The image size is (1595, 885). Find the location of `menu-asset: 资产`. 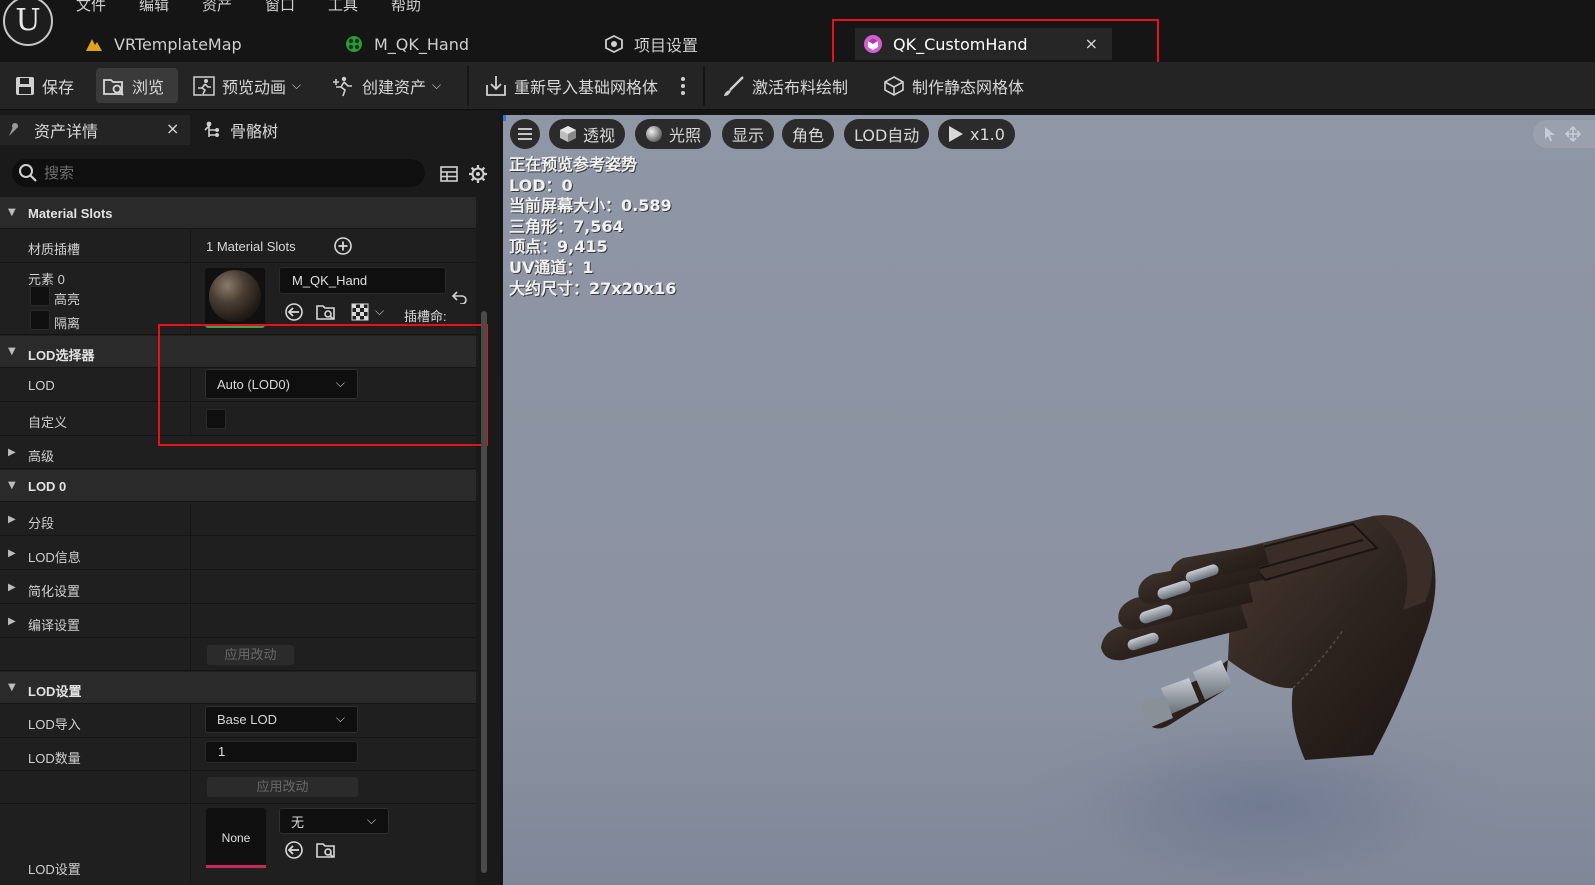

menu-asset: 资产 is located at coordinates (233, 8).